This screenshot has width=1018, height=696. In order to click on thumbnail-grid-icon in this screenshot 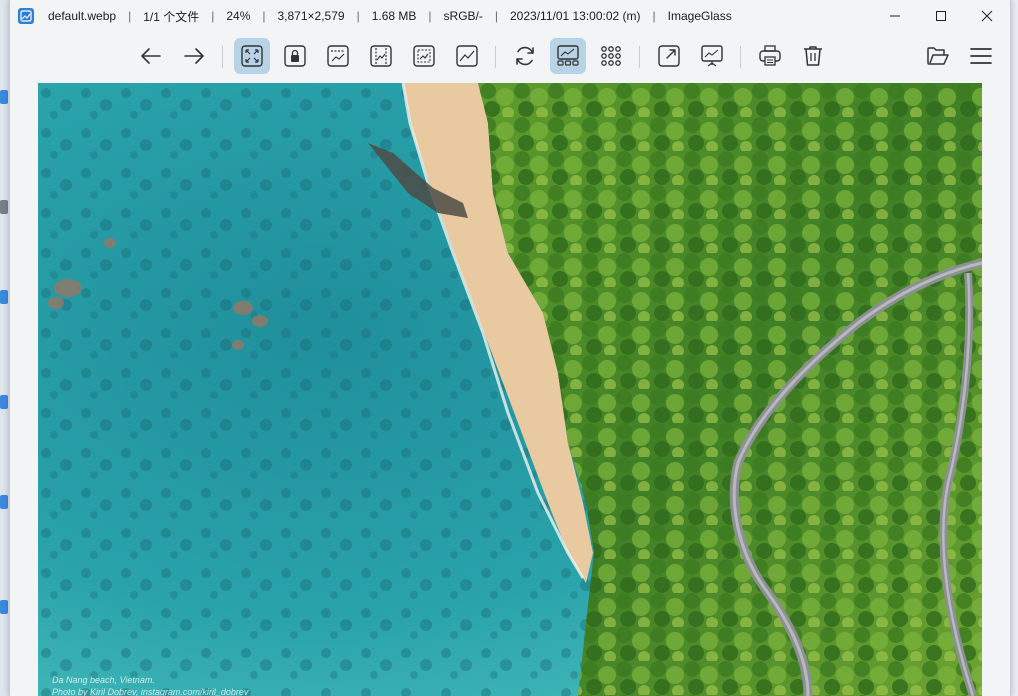, I will do `click(611, 56)`.